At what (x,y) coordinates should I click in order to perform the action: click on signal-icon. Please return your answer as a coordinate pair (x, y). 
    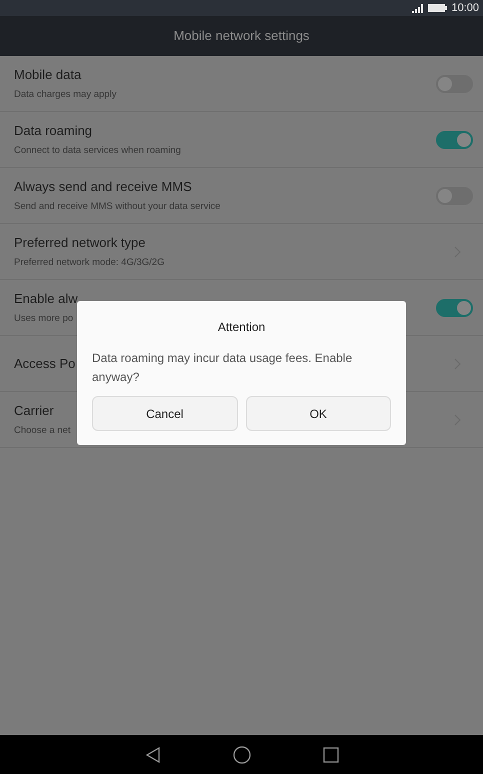
    Looking at the image, I should click on (418, 8).